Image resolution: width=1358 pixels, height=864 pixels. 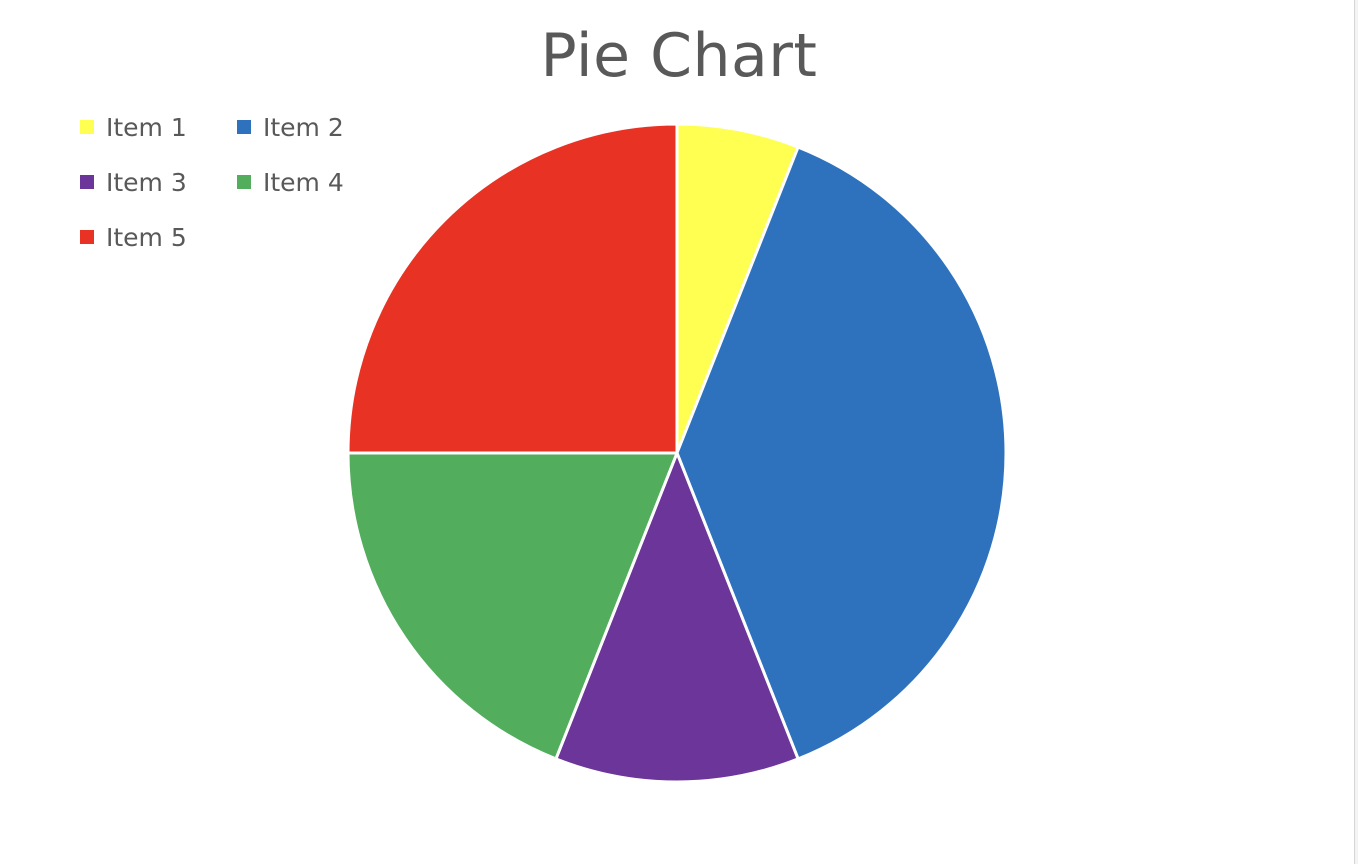 I want to click on legend-label: Item 1, so click(x=146, y=127).